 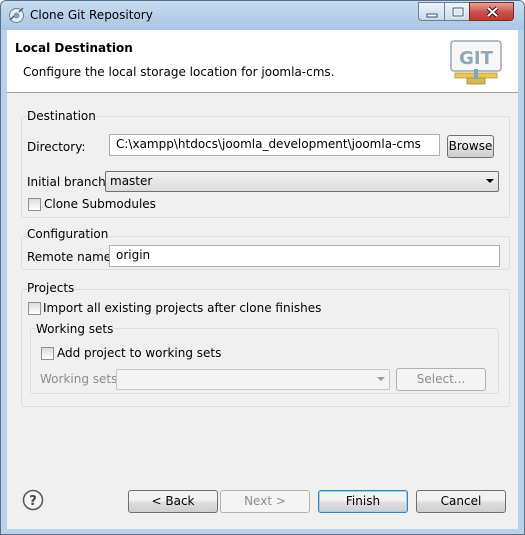 What do you see at coordinates (363, 501) in the screenshot?
I see `finish-button: Finish` at bounding box center [363, 501].